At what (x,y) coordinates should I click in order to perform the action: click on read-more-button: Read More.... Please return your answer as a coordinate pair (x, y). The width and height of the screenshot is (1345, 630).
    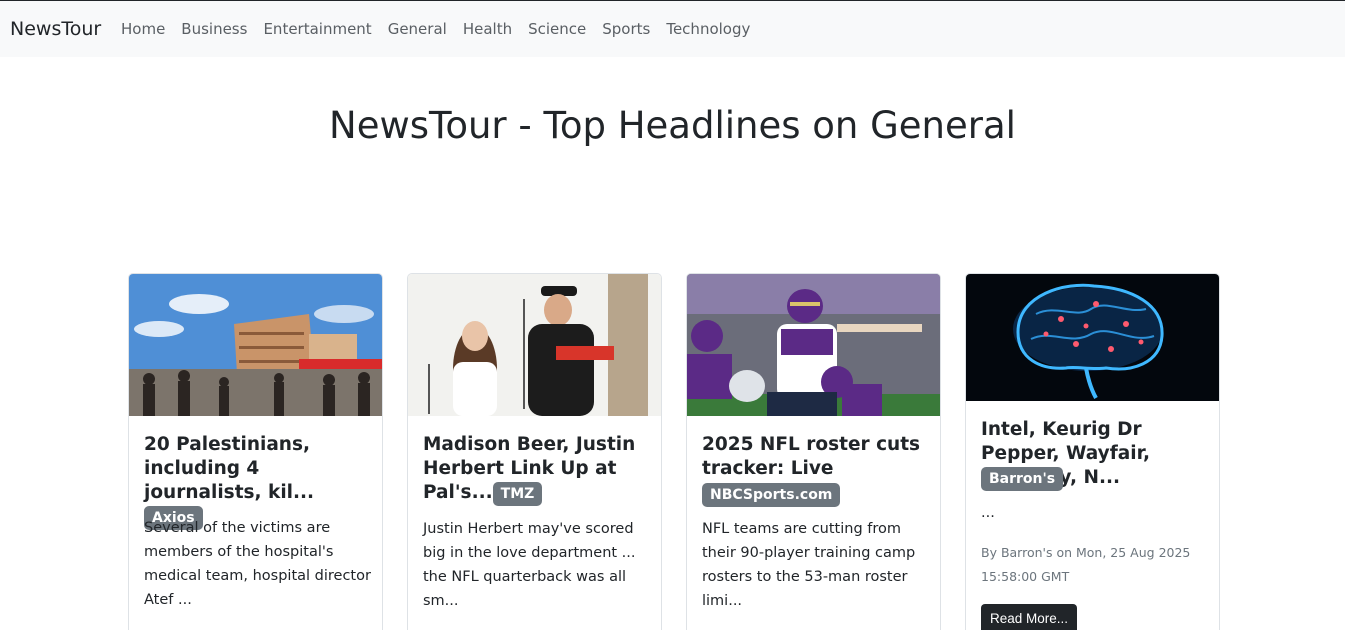
    Looking at the image, I should click on (1029, 617).